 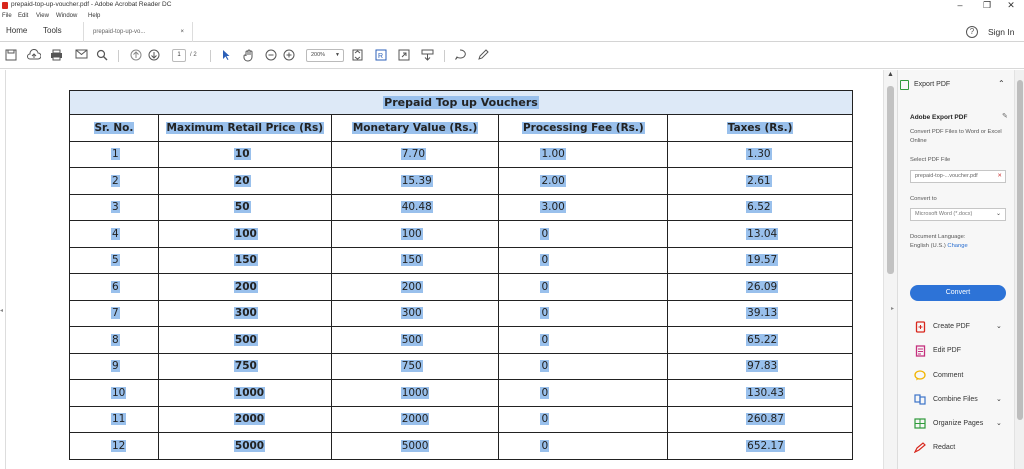 I want to click on zoom-in-icon, so click(x=289, y=56).